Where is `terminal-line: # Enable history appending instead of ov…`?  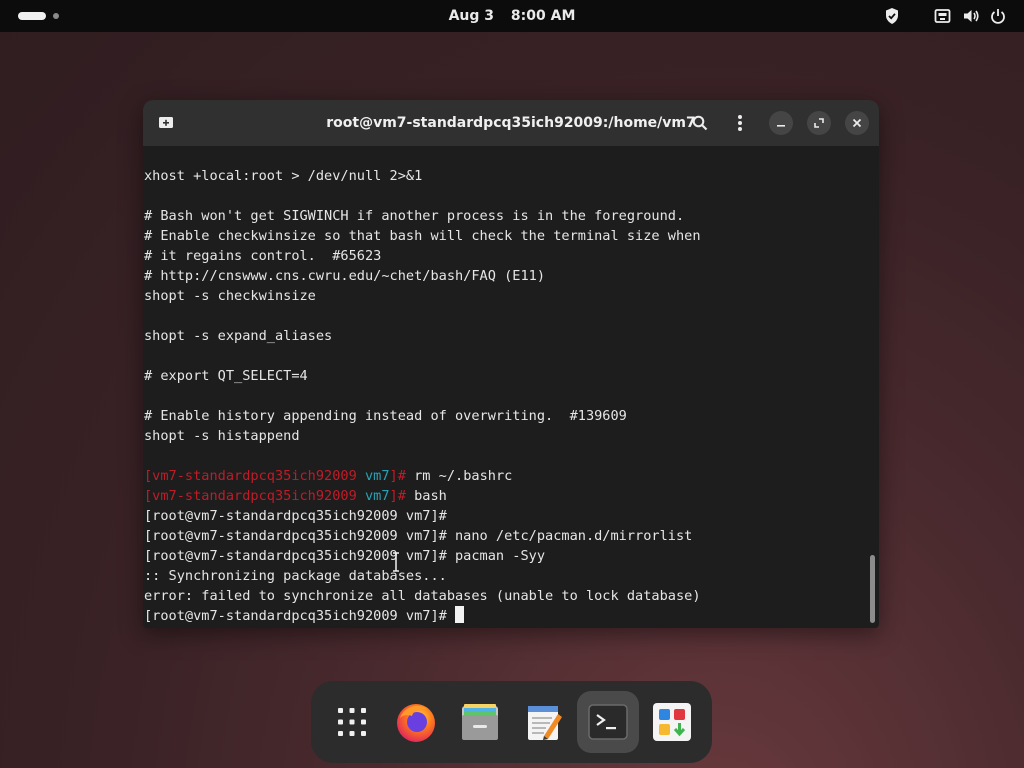
terminal-line: # Enable history appending instead of ov… is located at coordinates (385, 416).